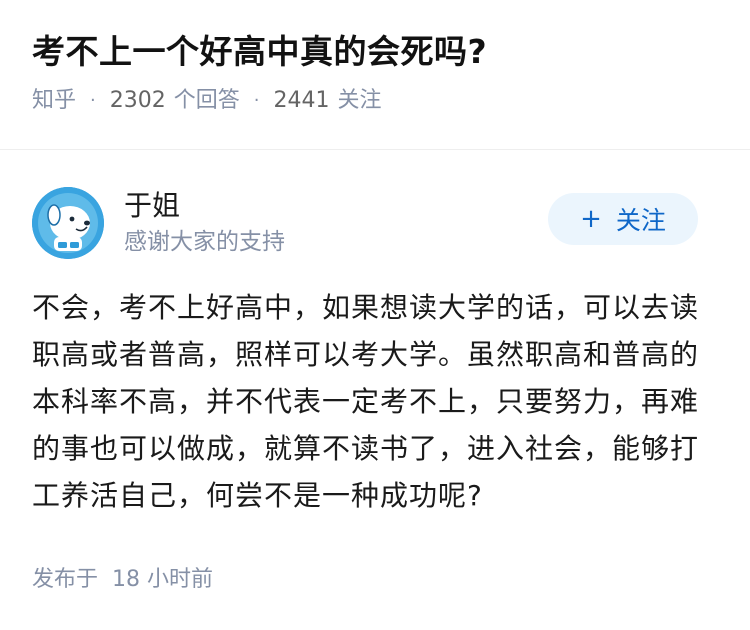 Image resolution: width=750 pixels, height=630 pixels. I want to click on follow-label: 关注, so click(640, 220).